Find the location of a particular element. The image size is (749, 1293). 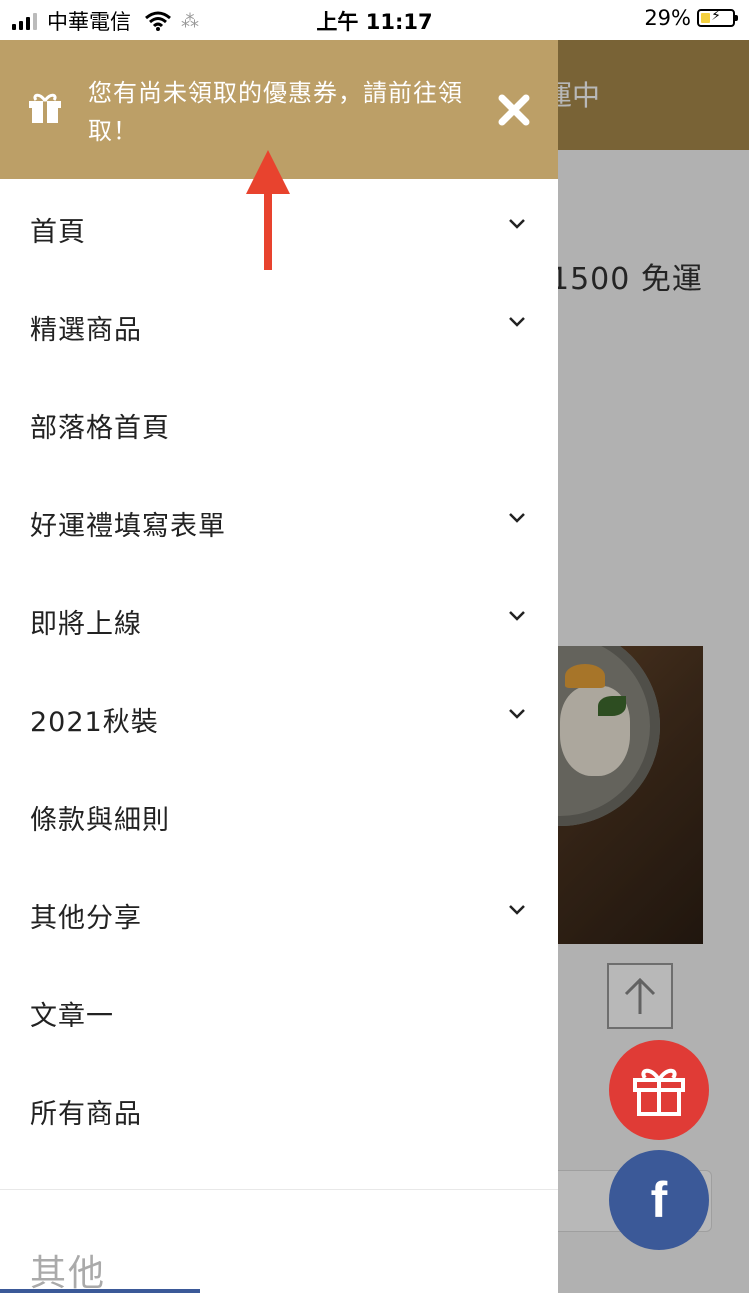

close-icon is located at coordinates (514, 110).